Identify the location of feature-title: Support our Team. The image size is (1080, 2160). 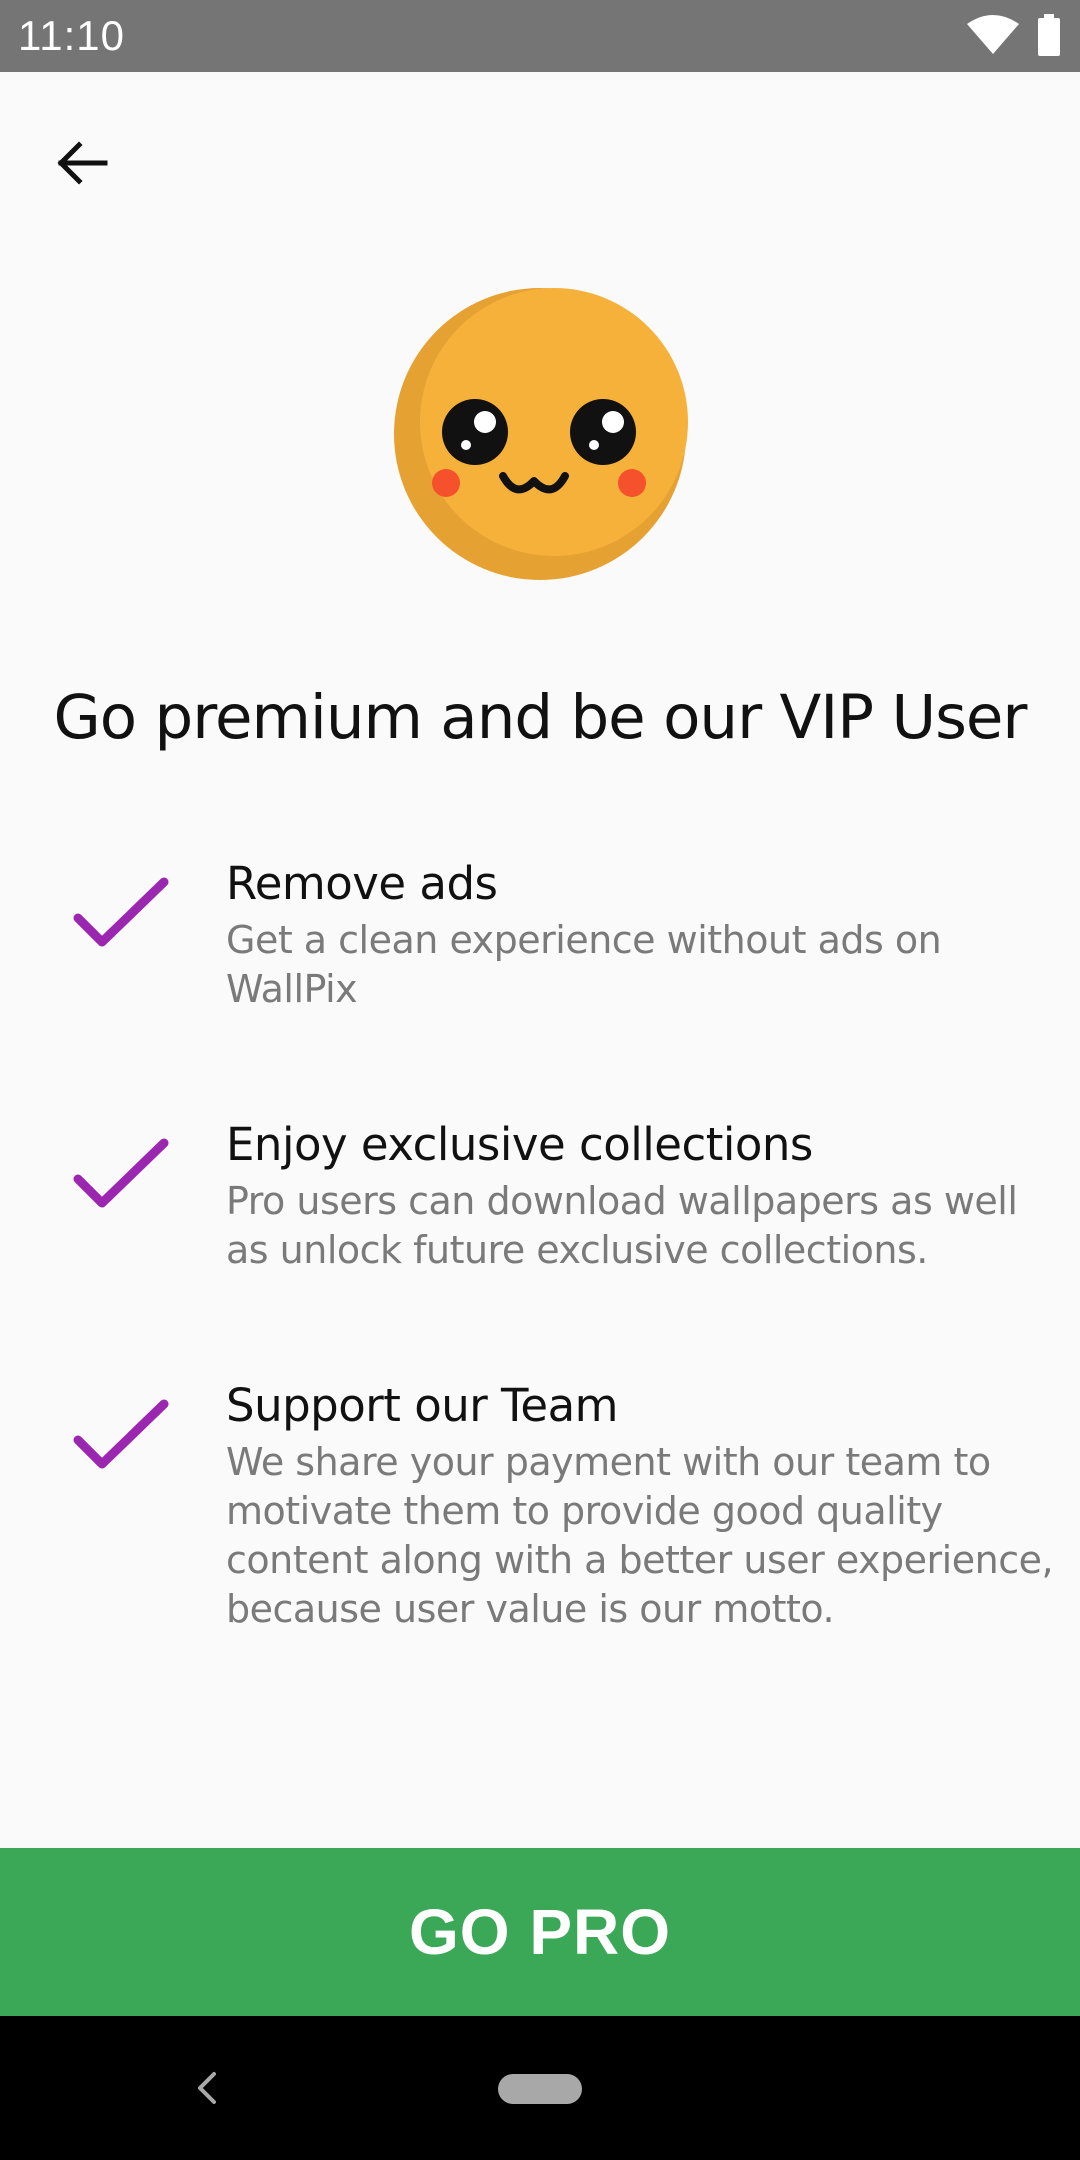
(422, 1405).